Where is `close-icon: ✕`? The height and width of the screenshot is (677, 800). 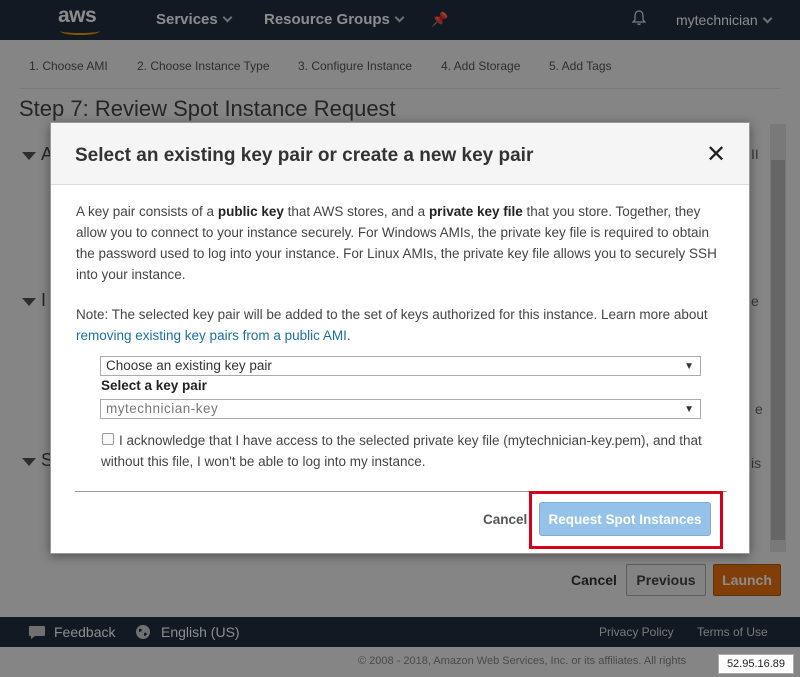 close-icon: ✕ is located at coordinates (716, 155).